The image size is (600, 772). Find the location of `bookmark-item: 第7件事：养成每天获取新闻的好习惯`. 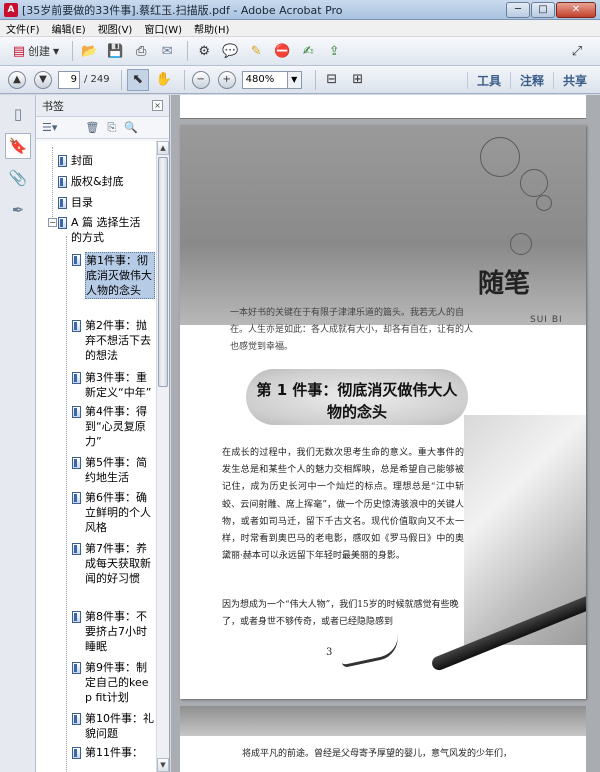

bookmark-item: 第7件事：养成每天获取新闻的好习惯 is located at coordinates (113, 563).